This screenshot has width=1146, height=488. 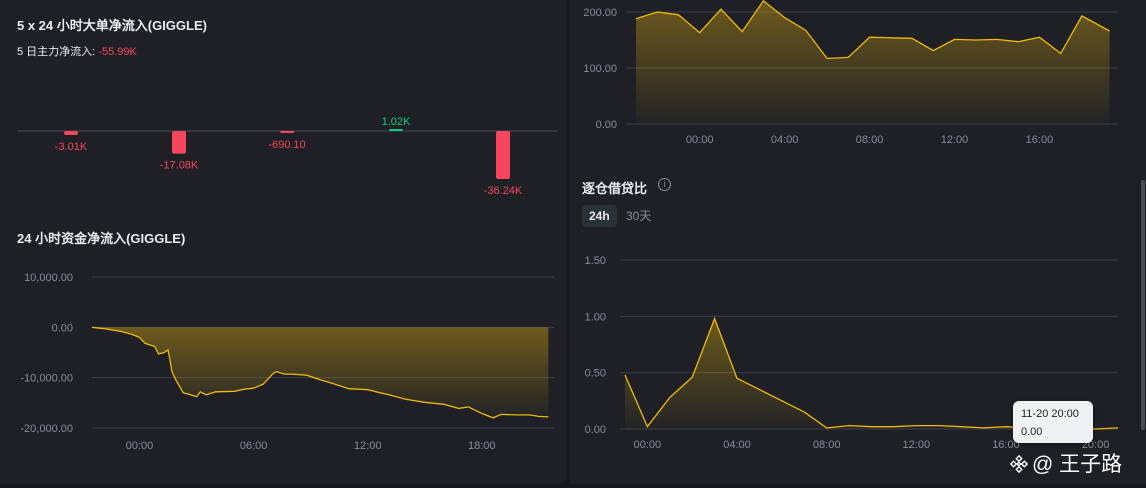 What do you see at coordinates (482, 446) in the screenshot?
I see `x-tick-label: 18:00` at bounding box center [482, 446].